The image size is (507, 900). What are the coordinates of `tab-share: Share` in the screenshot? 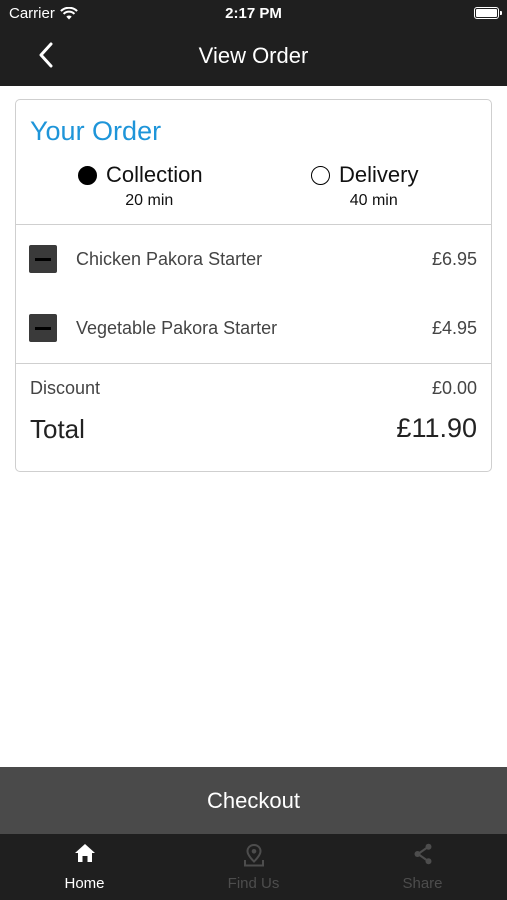 It's located at (422, 867).